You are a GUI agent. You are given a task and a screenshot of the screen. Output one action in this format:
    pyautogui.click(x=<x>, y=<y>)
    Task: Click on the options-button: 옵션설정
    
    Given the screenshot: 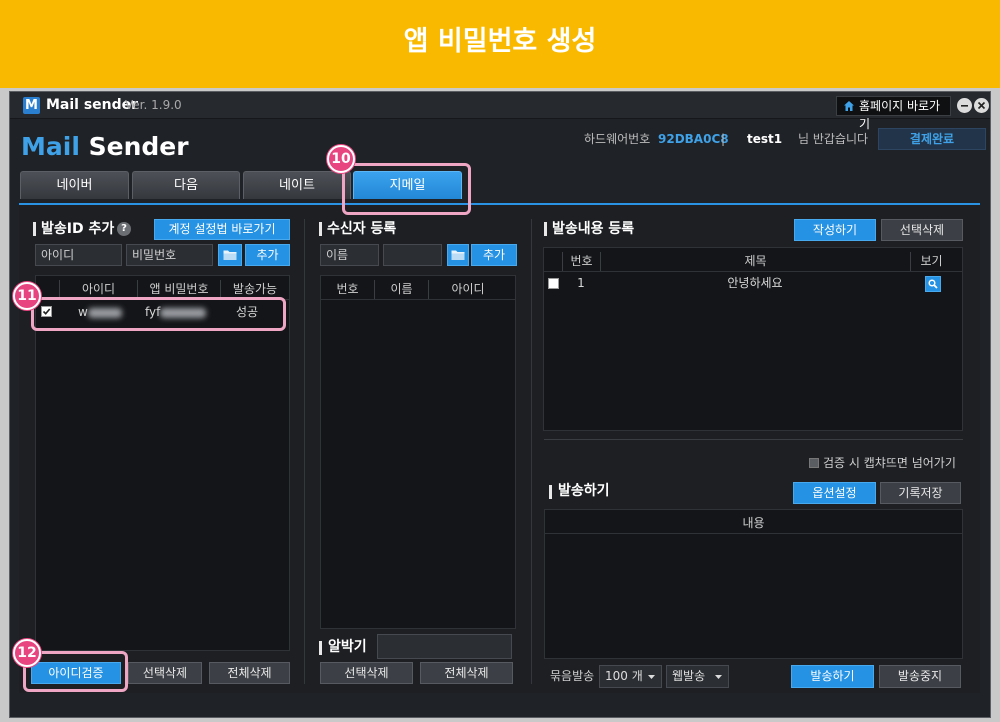 What is the action you would take?
    pyautogui.click(x=834, y=493)
    